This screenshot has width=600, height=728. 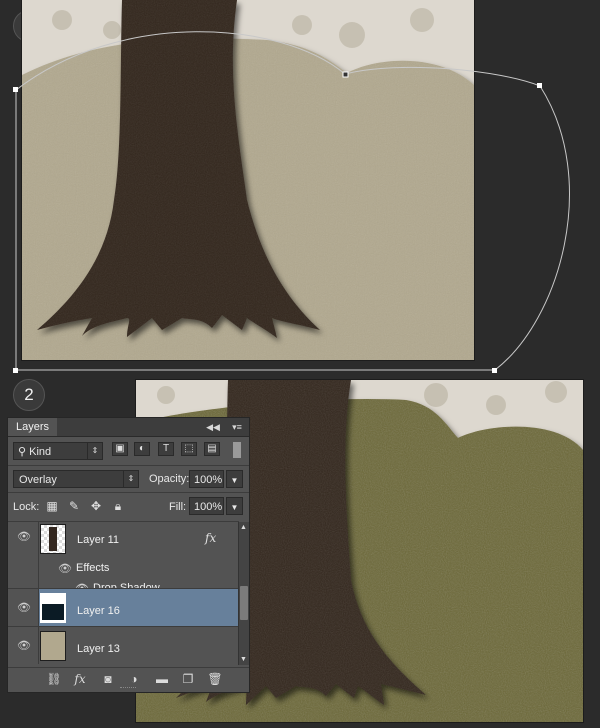 What do you see at coordinates (237, 427) in the screenshot?
I see `panel-menu-icon: ▾≡` at bounding box center [237, 427].